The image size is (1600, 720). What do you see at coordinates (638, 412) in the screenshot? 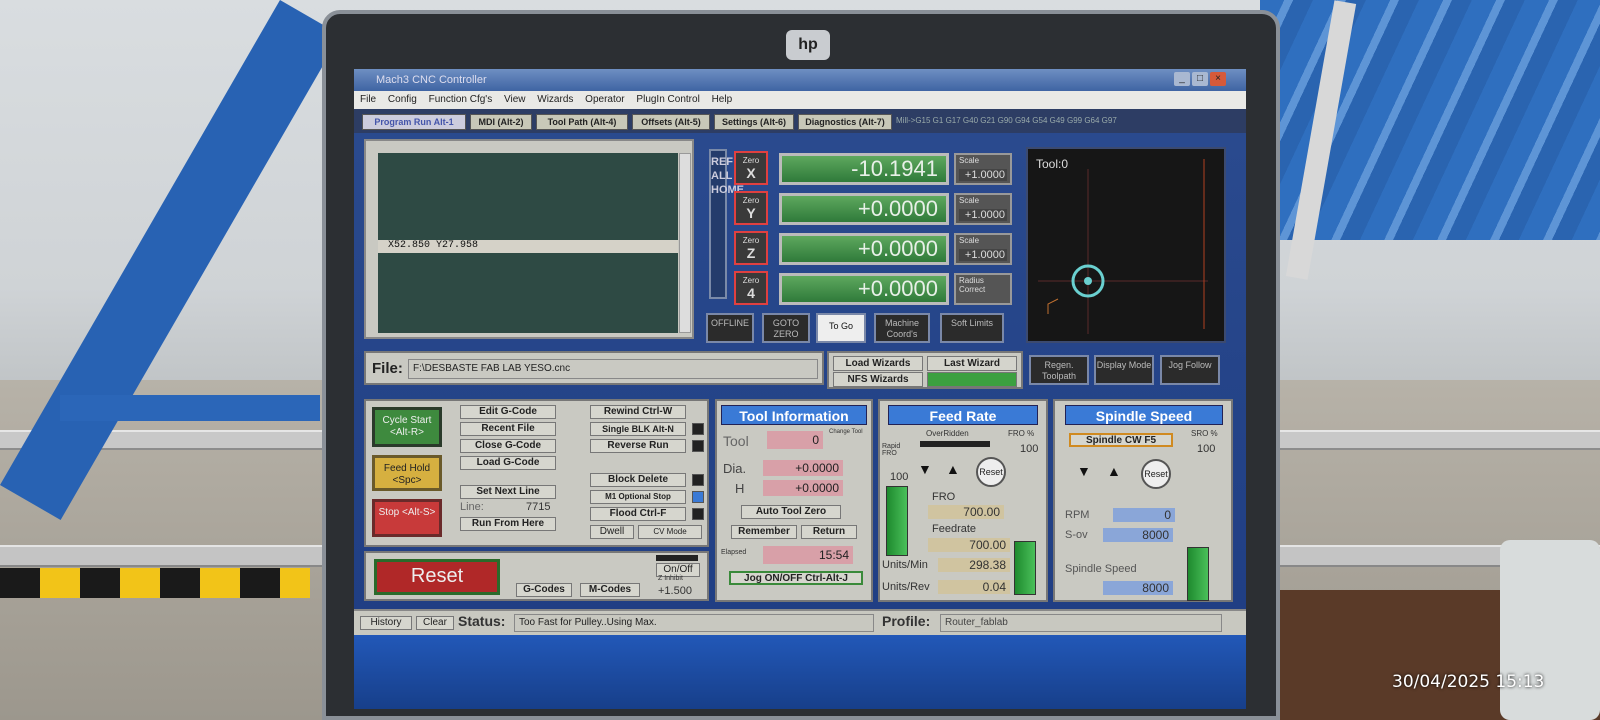
I see `rewind-button: Rewind Ctrl-W` at bounding box center [638, 412].